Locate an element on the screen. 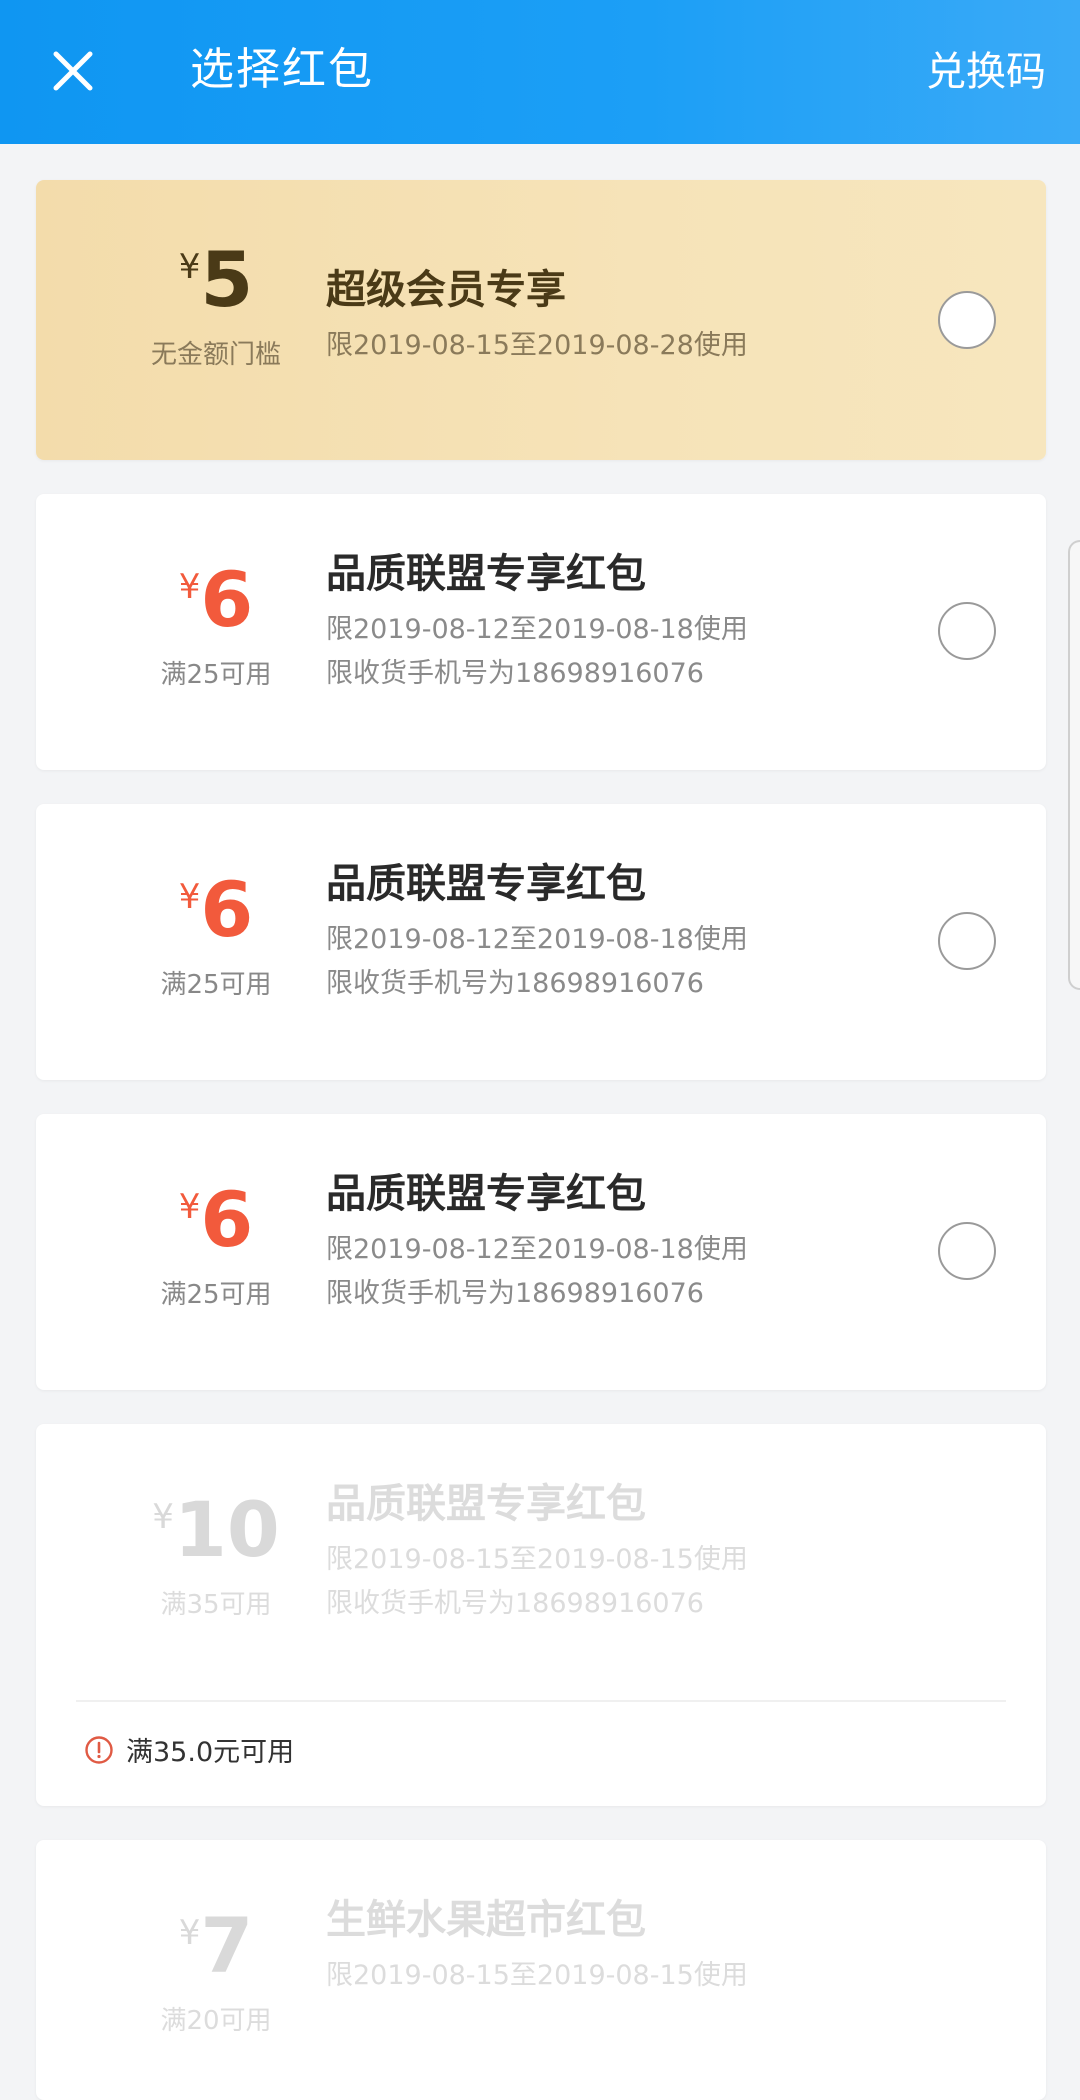 The height and width of the screenshot is (2100, 1080). close-icon is located at coordinates (73, 71).